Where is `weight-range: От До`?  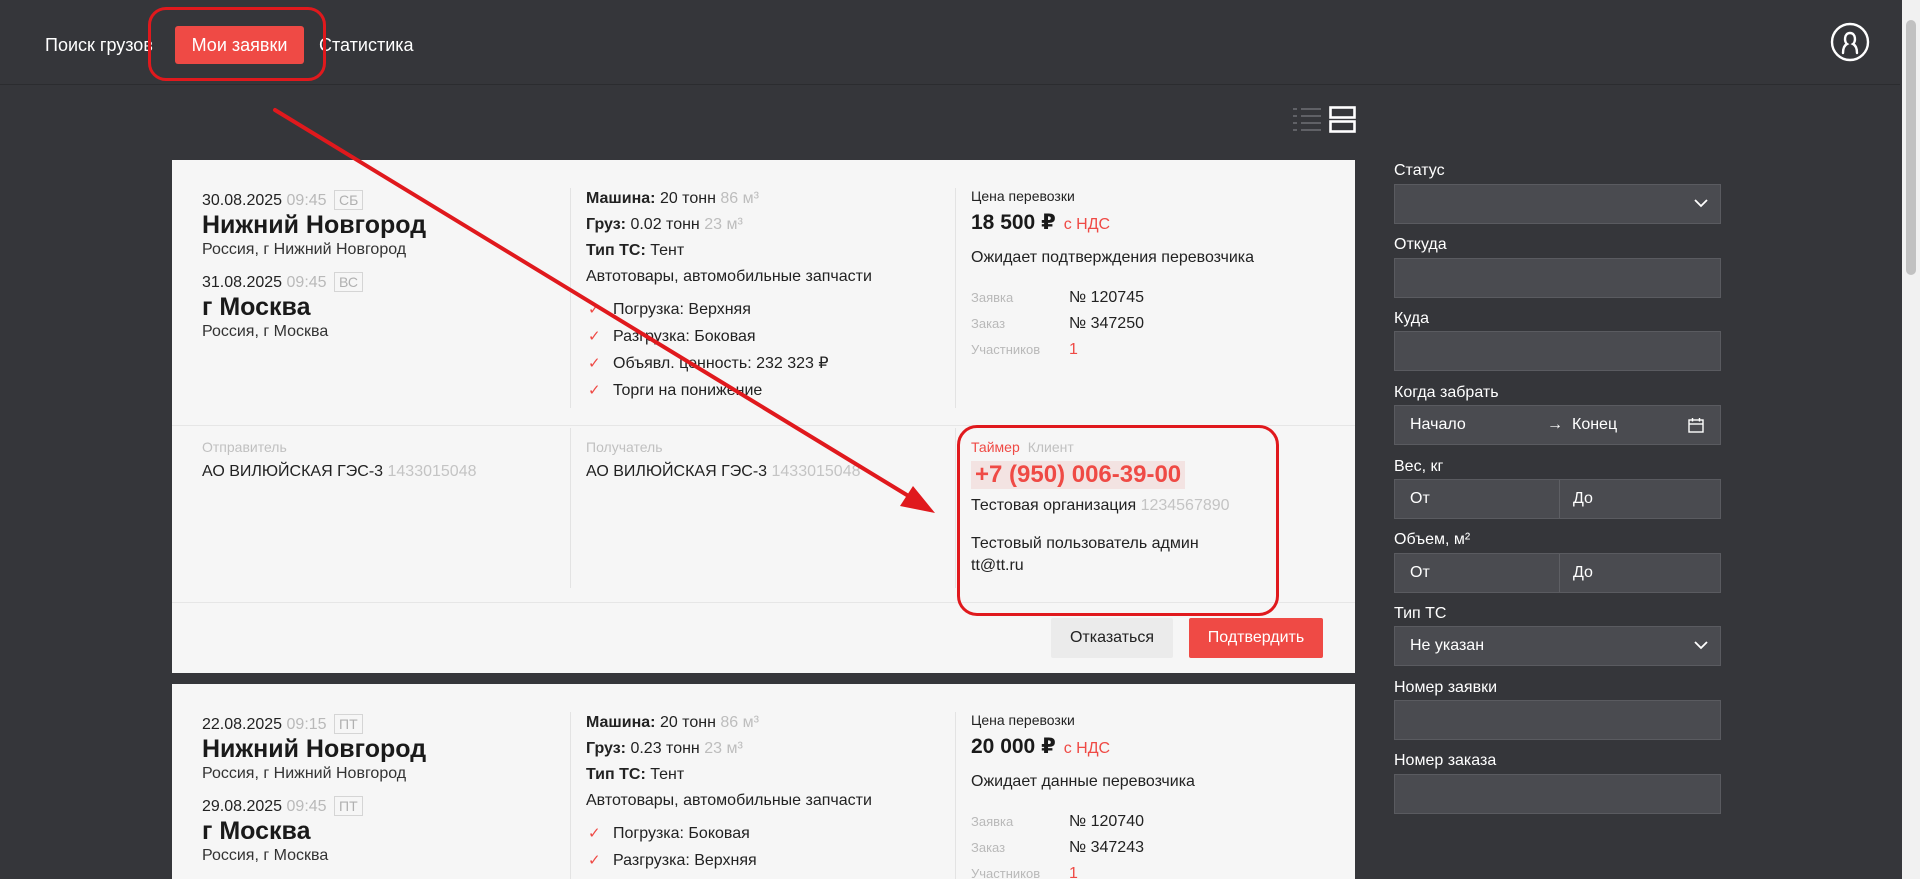
weight-range: От До is located at coordinates (1557, 499).